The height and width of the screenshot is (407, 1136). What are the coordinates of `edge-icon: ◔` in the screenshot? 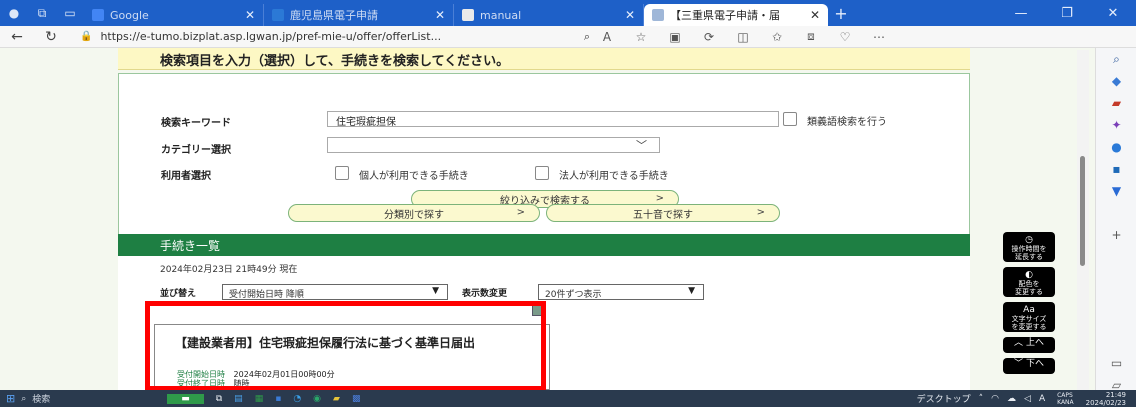 It's located at (297, 399).